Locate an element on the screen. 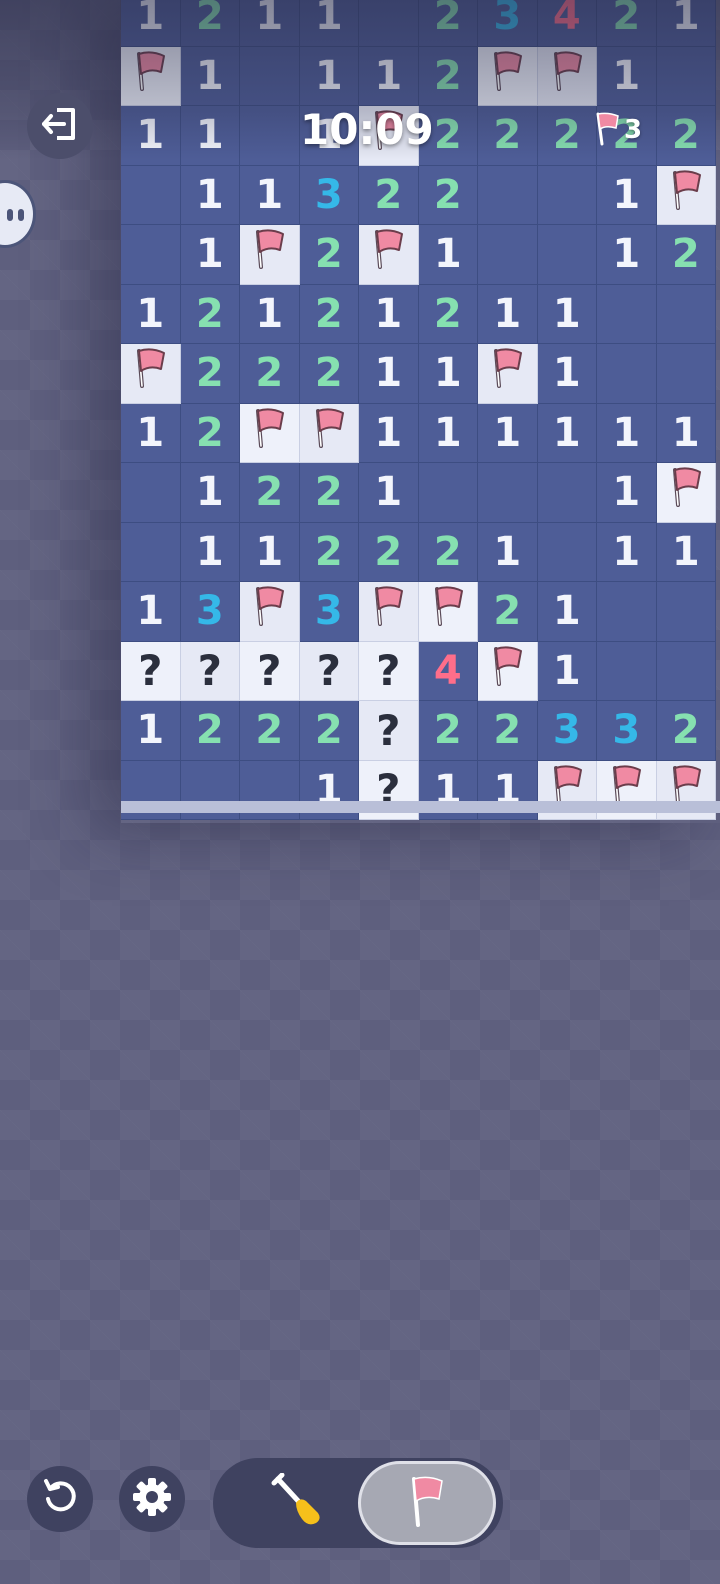  mode-toggle is located at coordinates (358, 1503).